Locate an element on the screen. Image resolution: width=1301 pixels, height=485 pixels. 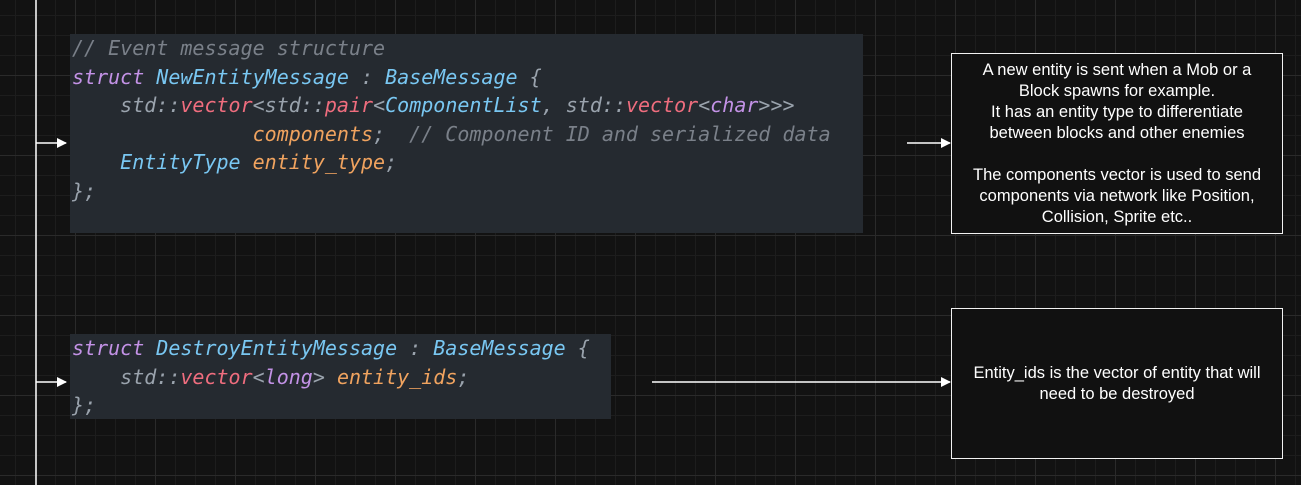
code-2-line: std::vector<long> entity_ids; is located at coordinates (341, 377).